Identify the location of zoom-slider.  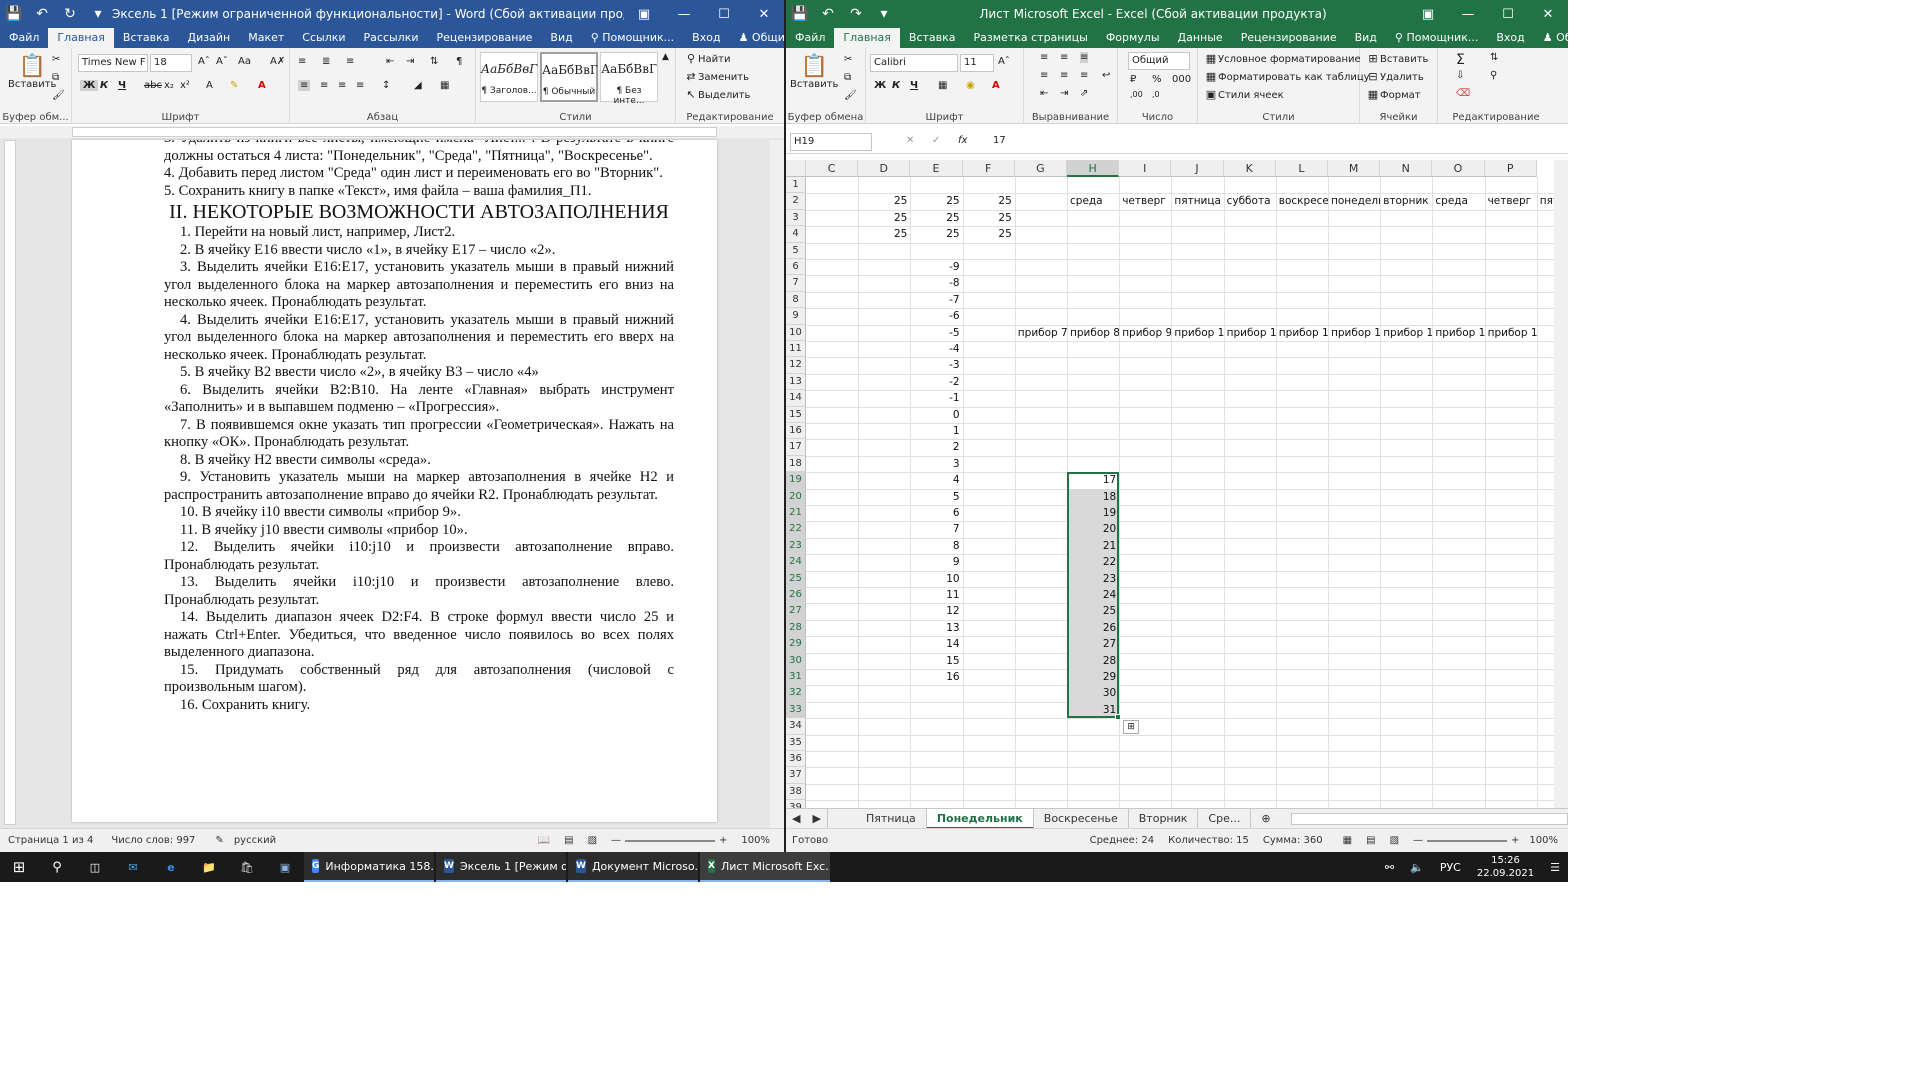
(1467, 840).